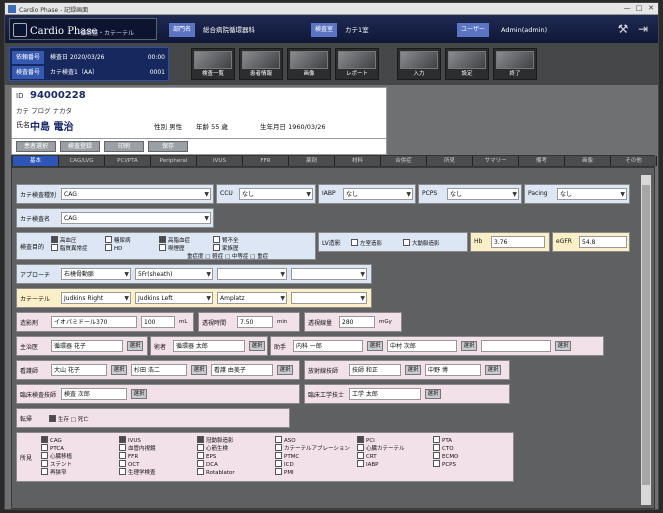  I want to click on toolbar-button-settings: 設定, so click(467, 64).